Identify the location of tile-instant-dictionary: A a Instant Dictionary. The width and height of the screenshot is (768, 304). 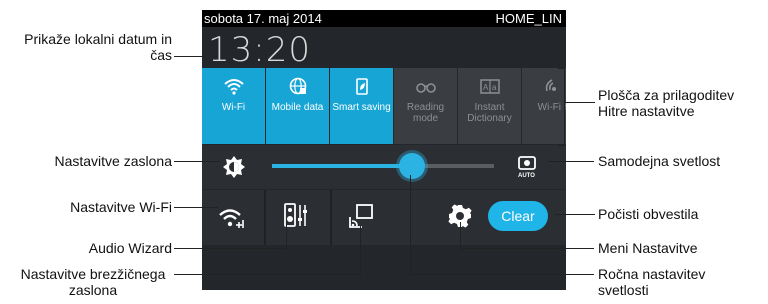
(489, 106).